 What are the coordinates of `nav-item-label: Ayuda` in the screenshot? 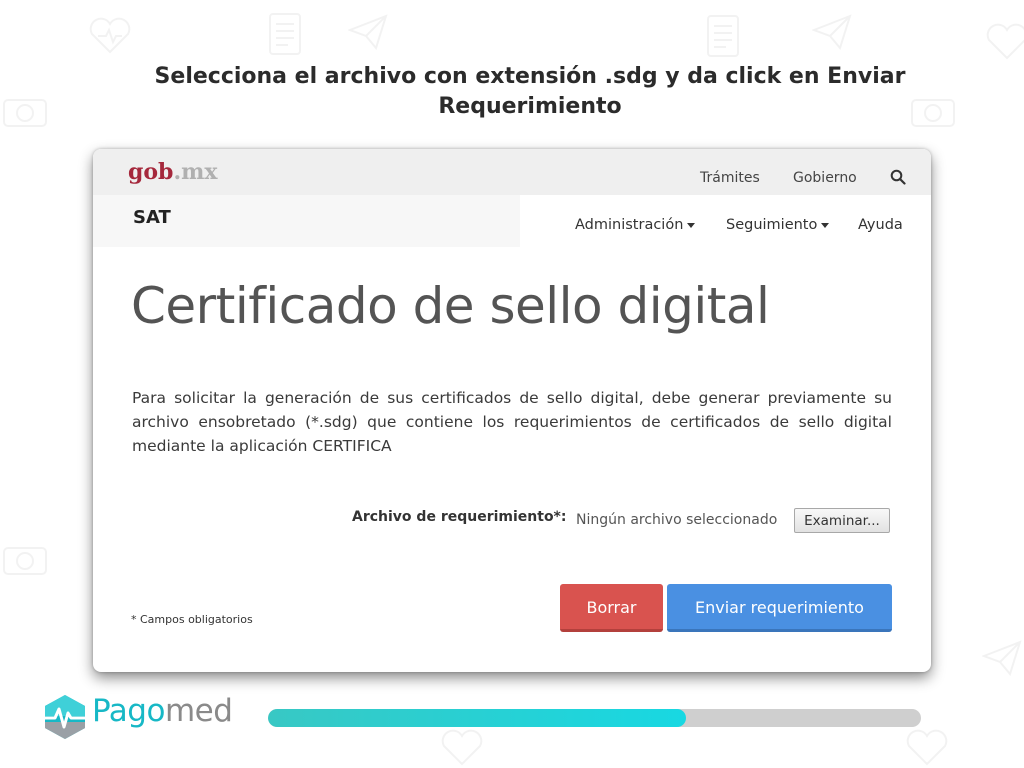 It's located at (880, 225).